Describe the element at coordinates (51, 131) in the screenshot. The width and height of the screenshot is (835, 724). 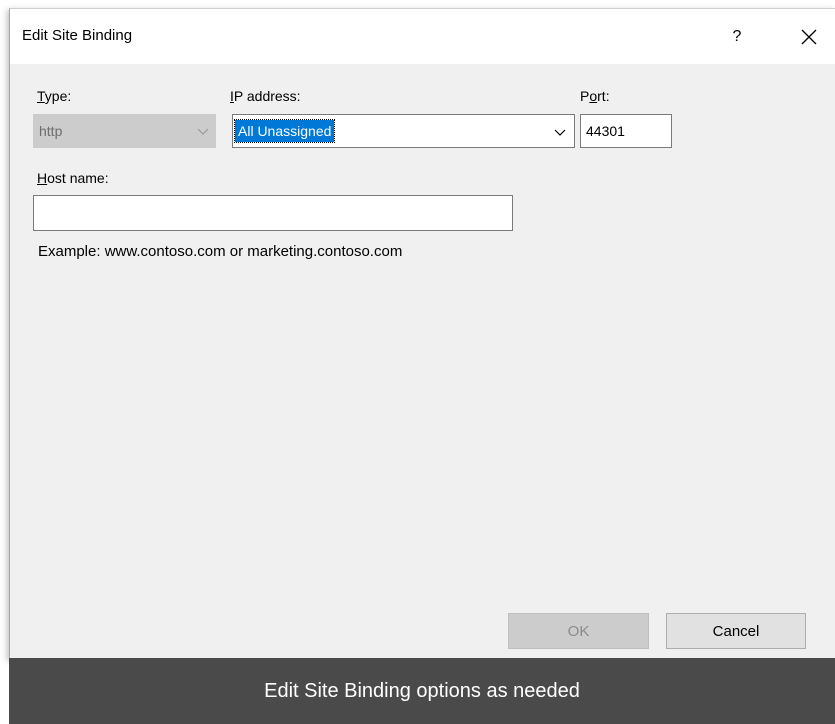
I see `type-select-value: http` at that location.